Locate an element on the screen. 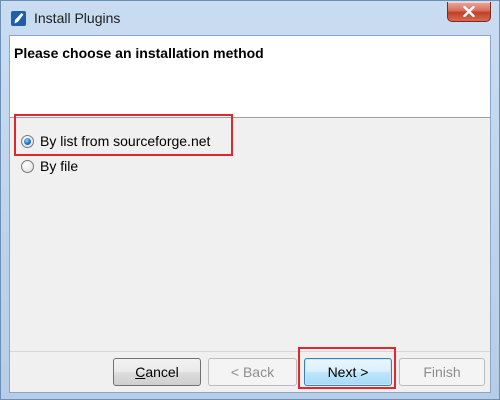  radio-by-file-label: By file is located at coordinates (59, 166).